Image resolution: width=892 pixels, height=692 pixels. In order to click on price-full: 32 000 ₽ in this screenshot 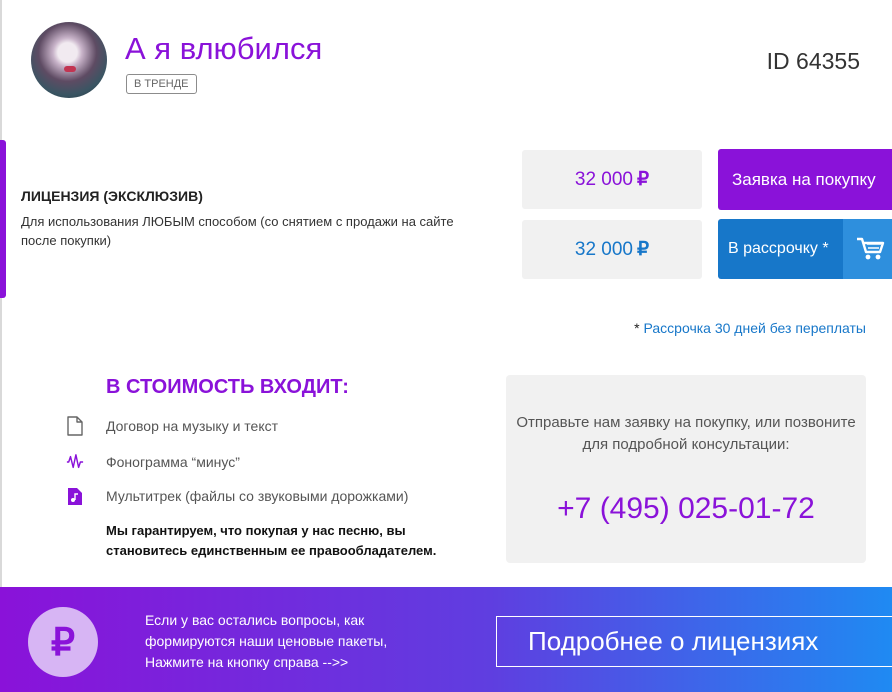, I will do `click(612, 179)`.